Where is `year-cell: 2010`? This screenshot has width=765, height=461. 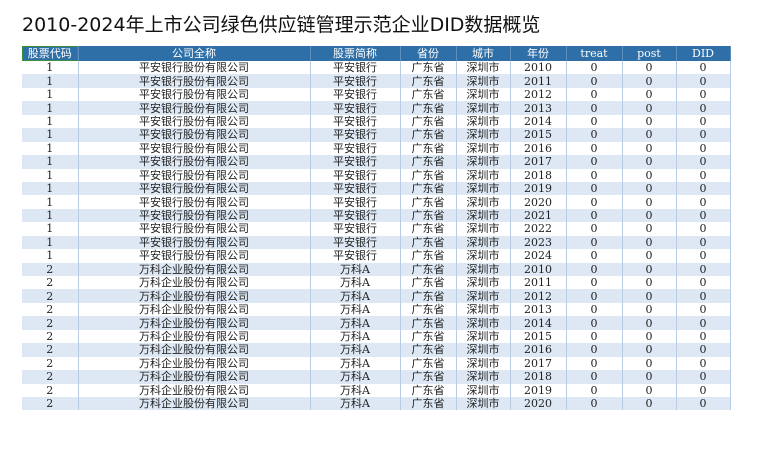 year-cell: 2010 is located at coordinates (538, 269).